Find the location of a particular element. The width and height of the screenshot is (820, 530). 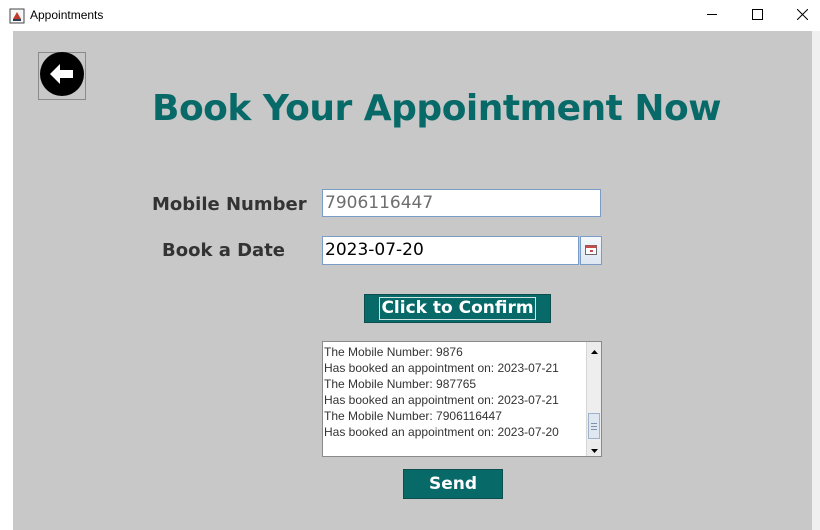

calendar-icon is located at coordinates (591, 251).